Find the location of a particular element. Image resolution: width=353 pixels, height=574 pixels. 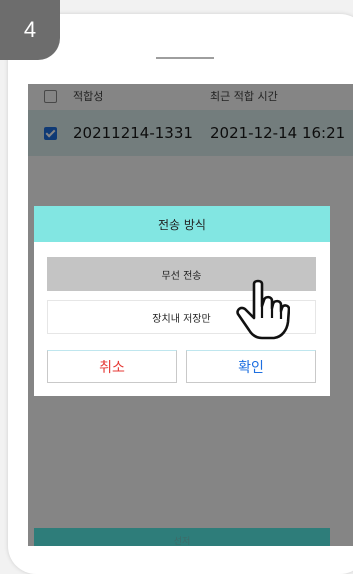

cancel-button: 취소 is located at coordinates (112, 366).